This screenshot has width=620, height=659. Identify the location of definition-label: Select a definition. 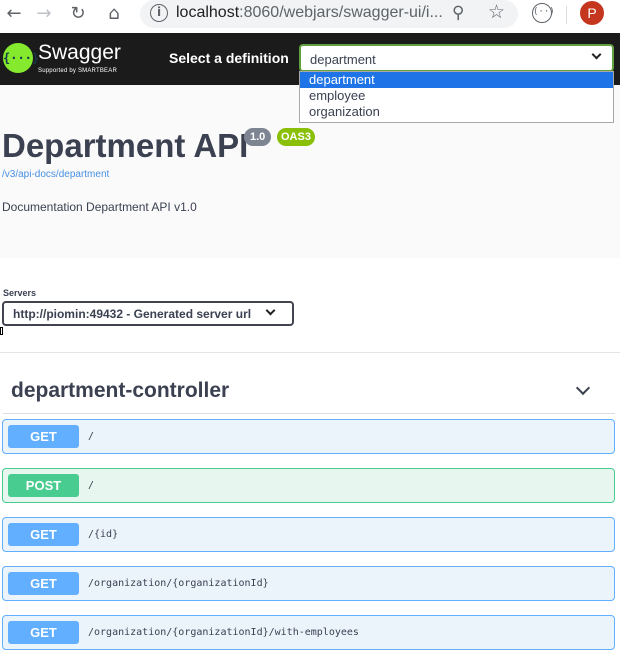
(229, 58).